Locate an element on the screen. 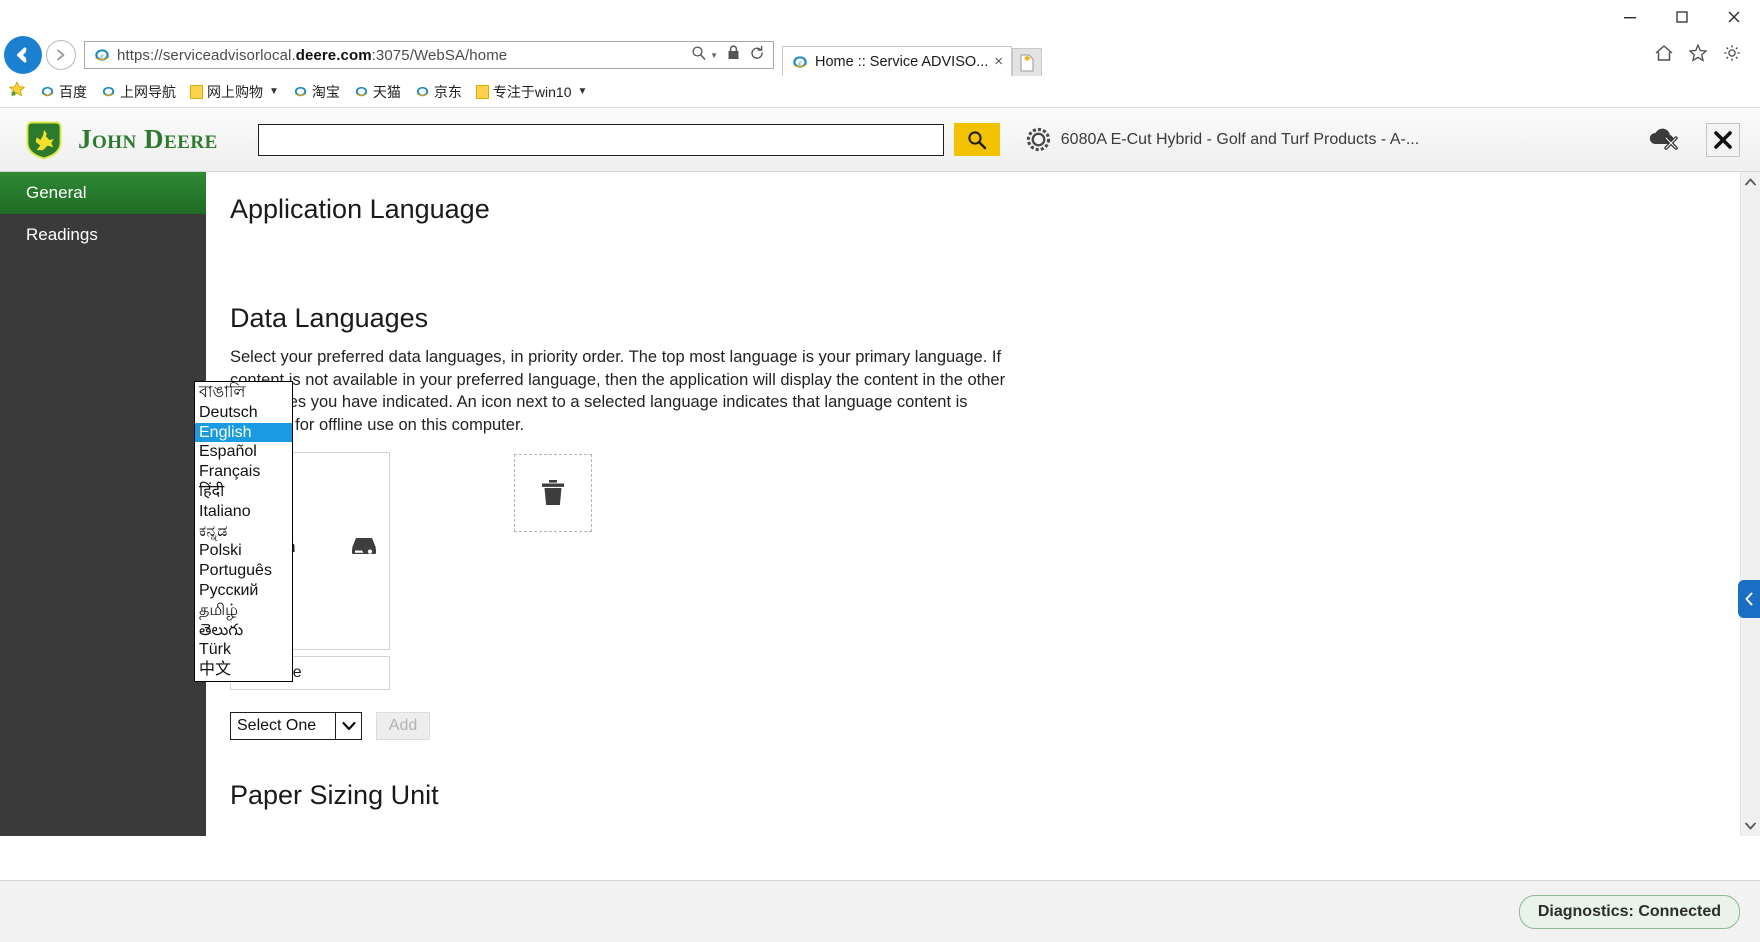 The height and width of the screenshot is (942, 1760). delete-drop-zone is located at coordinates (553, 493).